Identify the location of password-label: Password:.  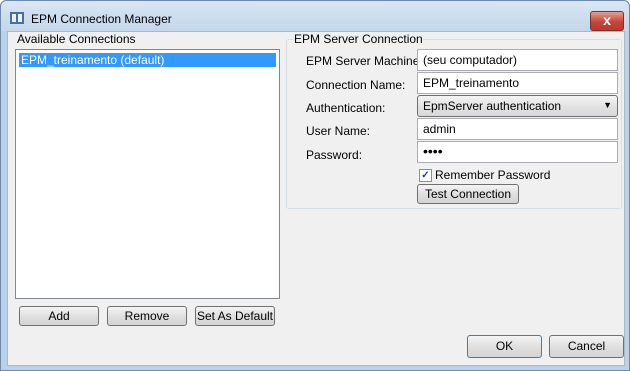
(334, 155).